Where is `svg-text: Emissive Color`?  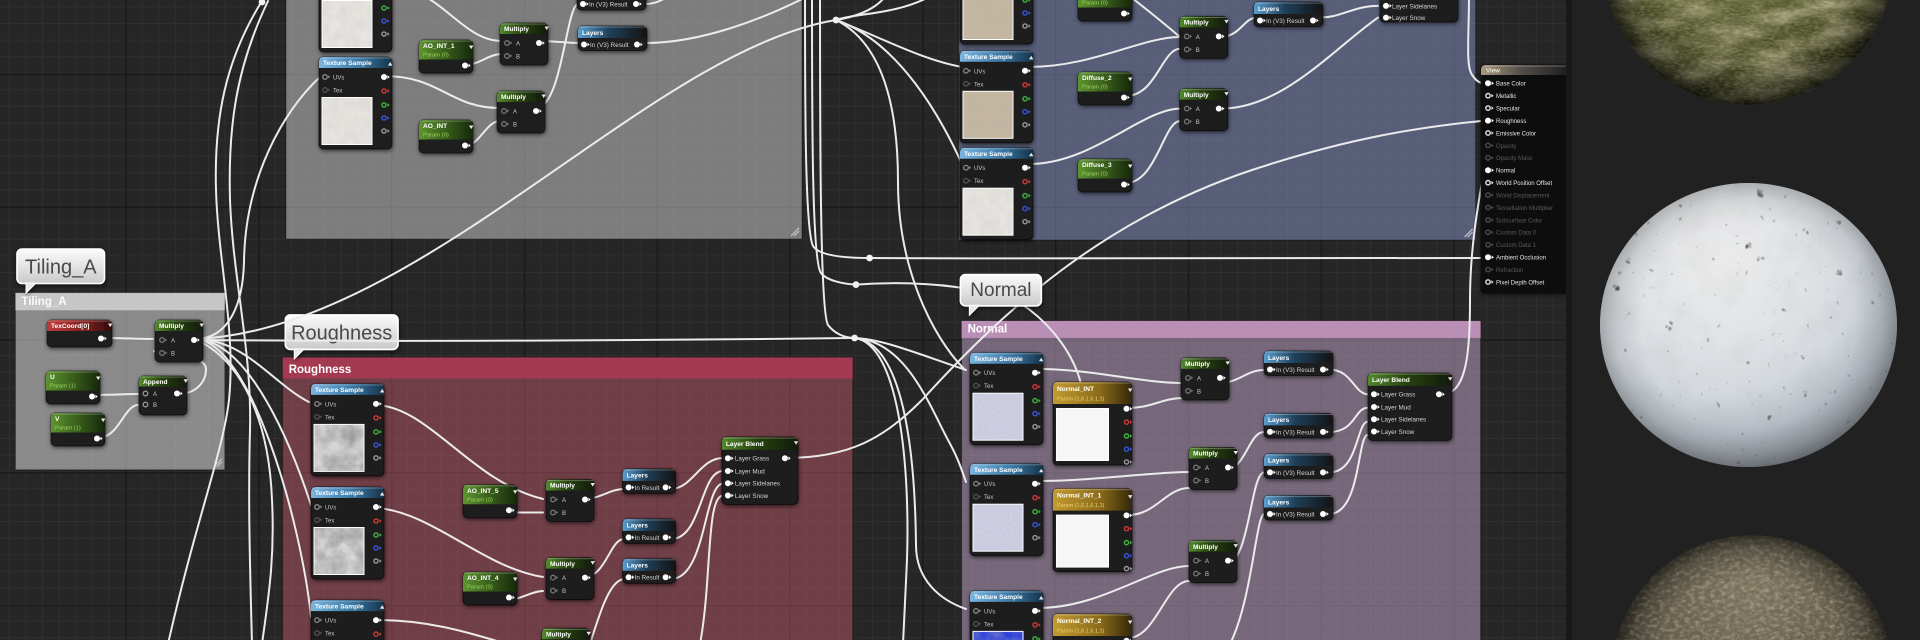
svg-text: Emissive Color is located at coordinates (1516, 134).